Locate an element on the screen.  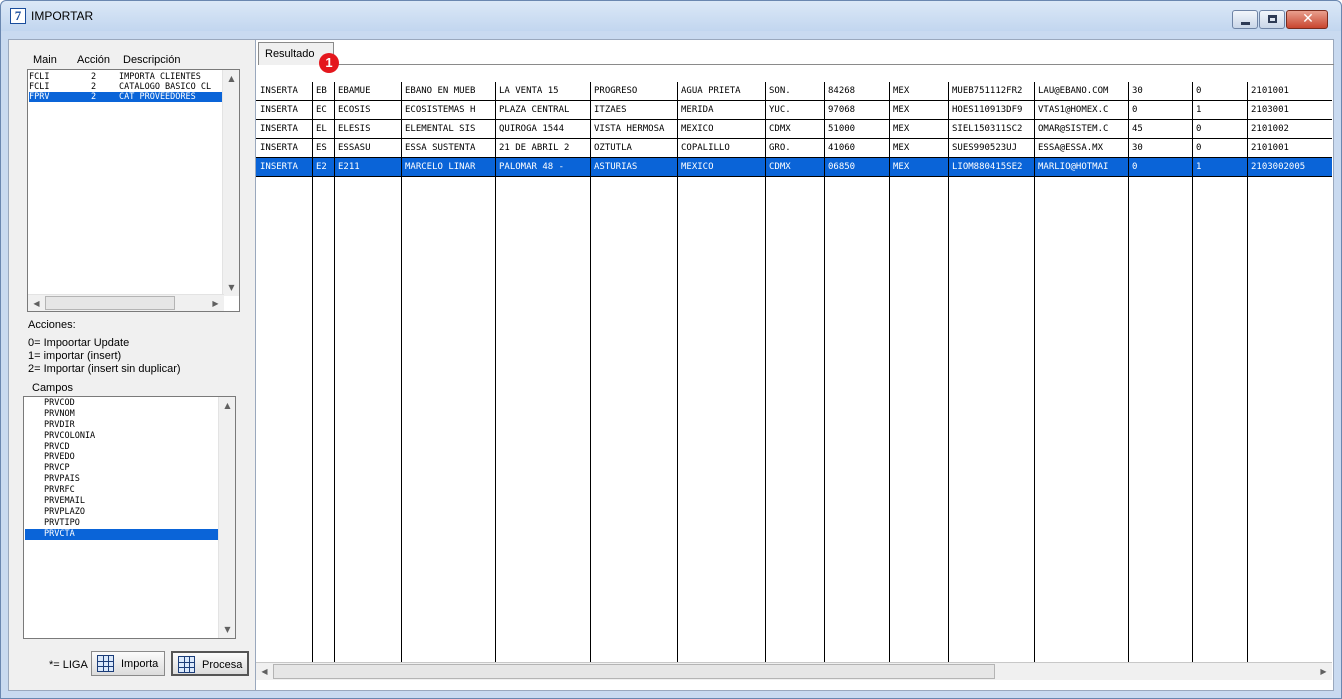
table-cell: MUEB751112FR2 is located at coordinates (991, 91).